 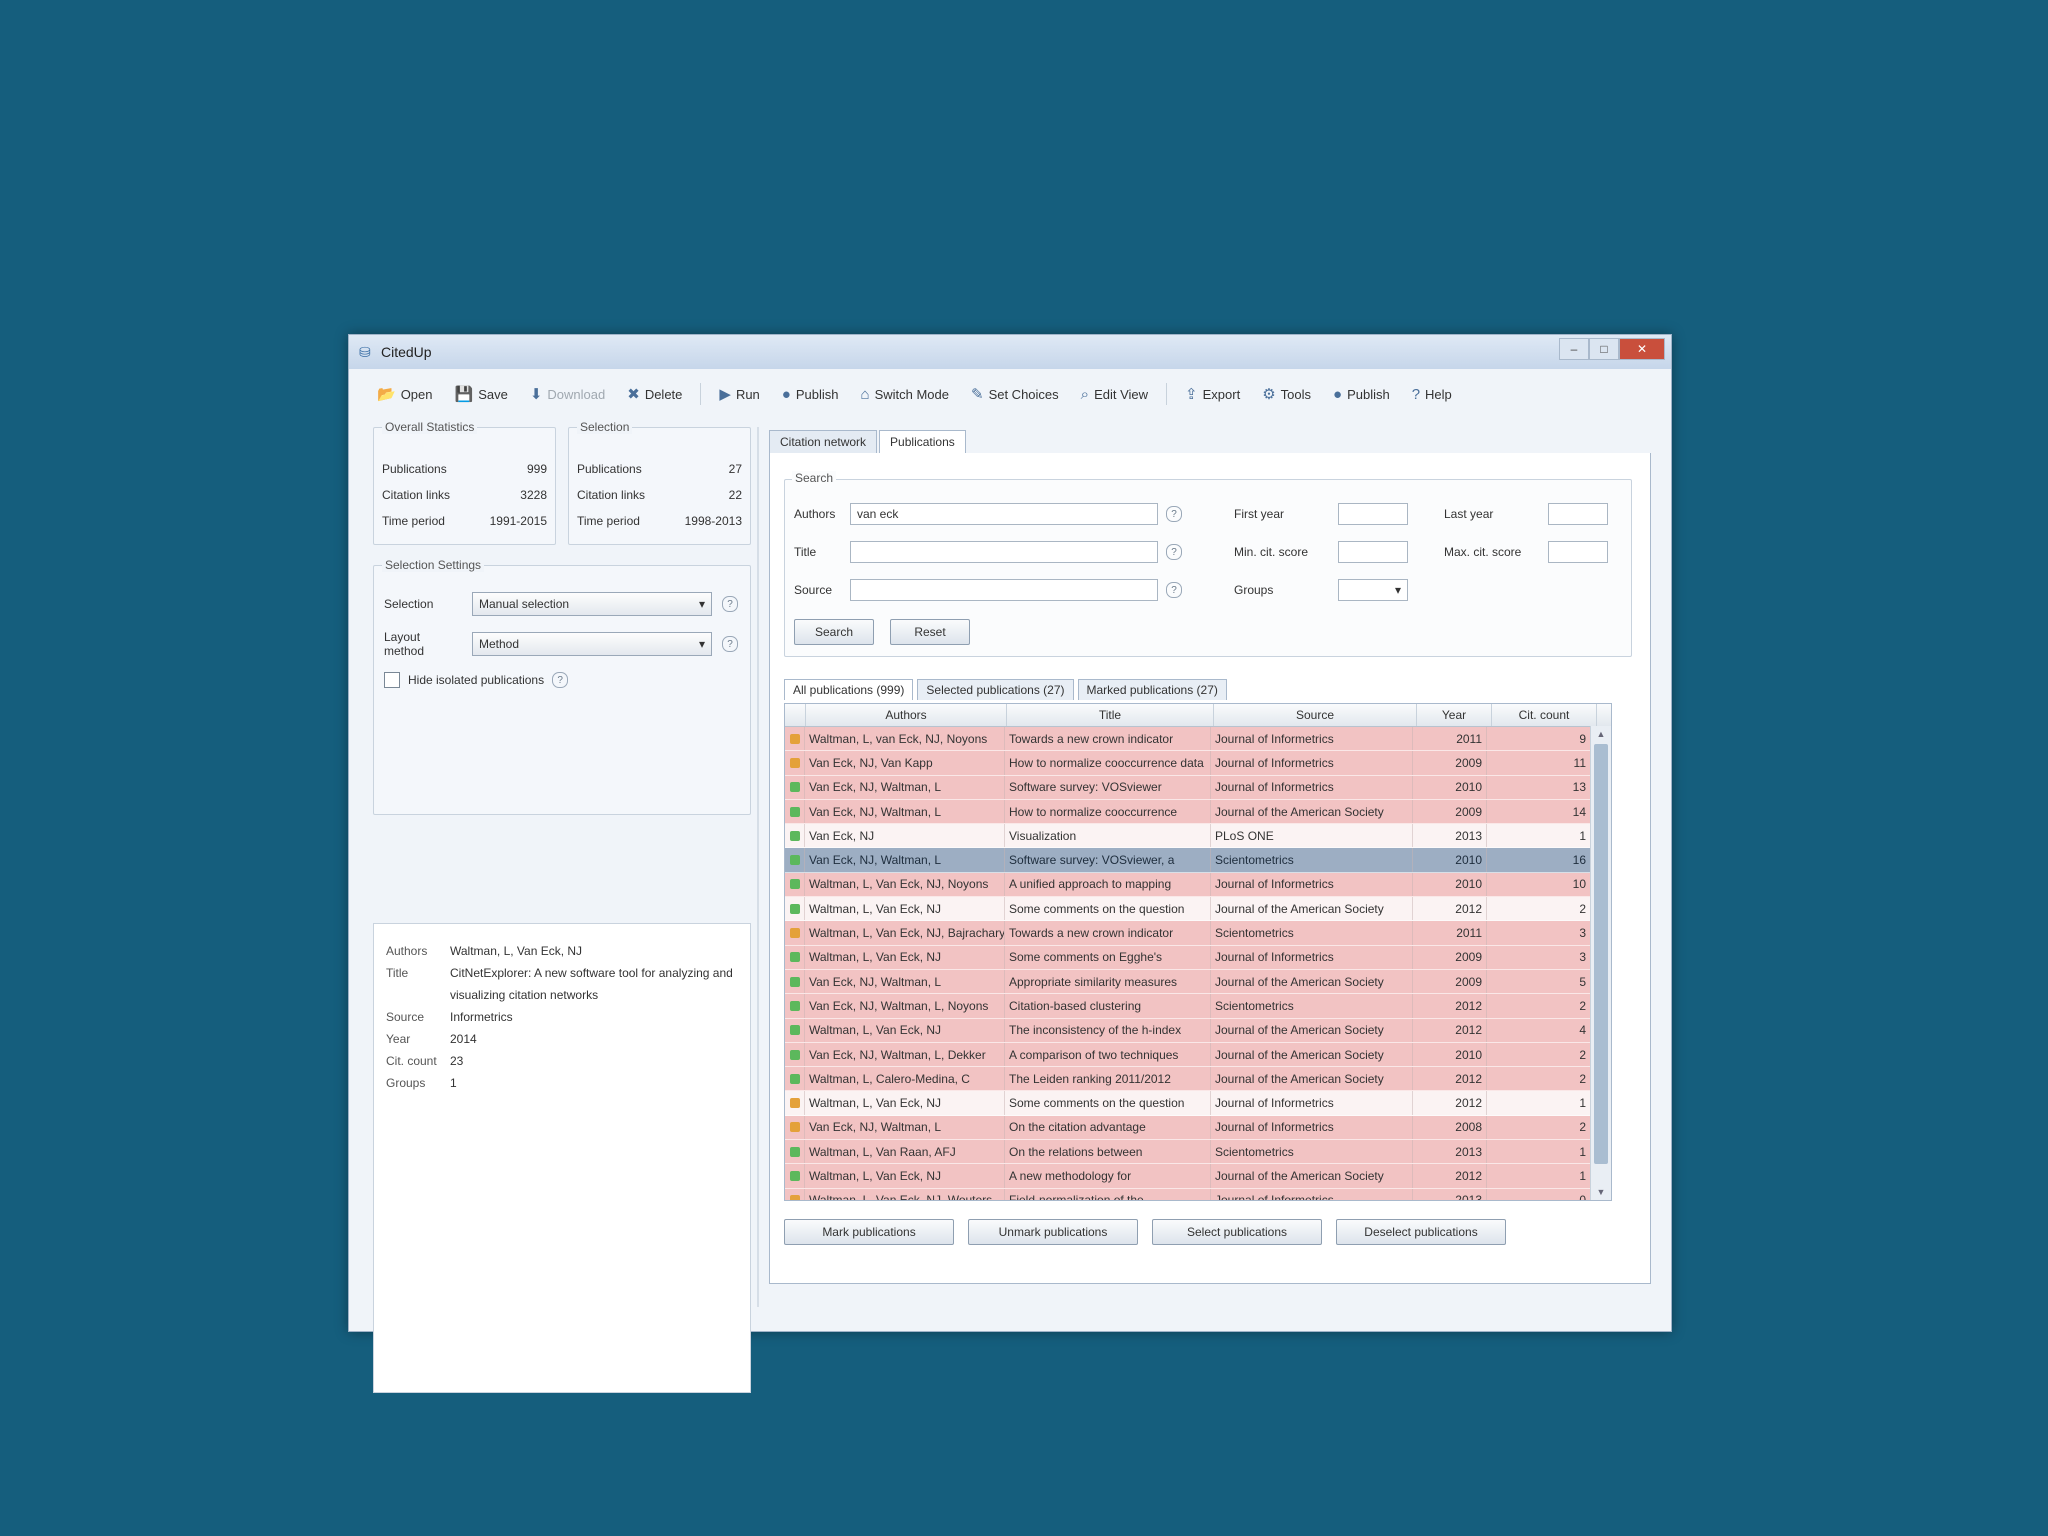 What do you see at coordinates (865, 394) in the screenshot?
I see `home-icon: ⌂` at bounding box center [865, 394].